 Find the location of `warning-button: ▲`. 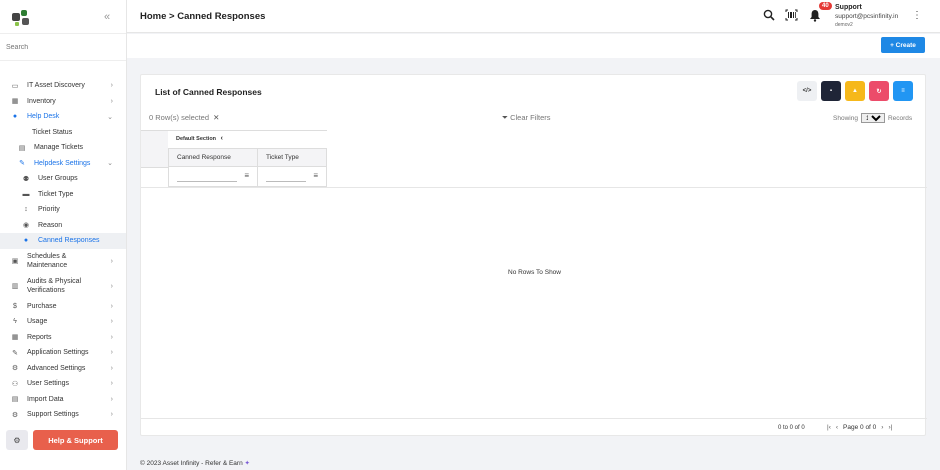

warning-button: ▲ is located at coordinates (855, 91).